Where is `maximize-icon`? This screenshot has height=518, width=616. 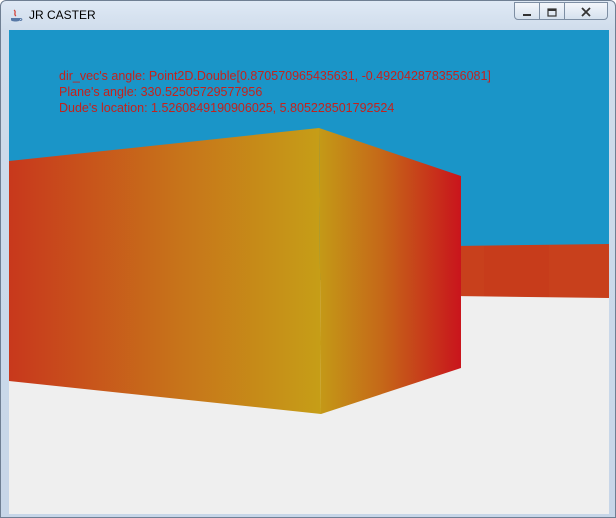 maximize-icon is located at coordinates (552, 11).